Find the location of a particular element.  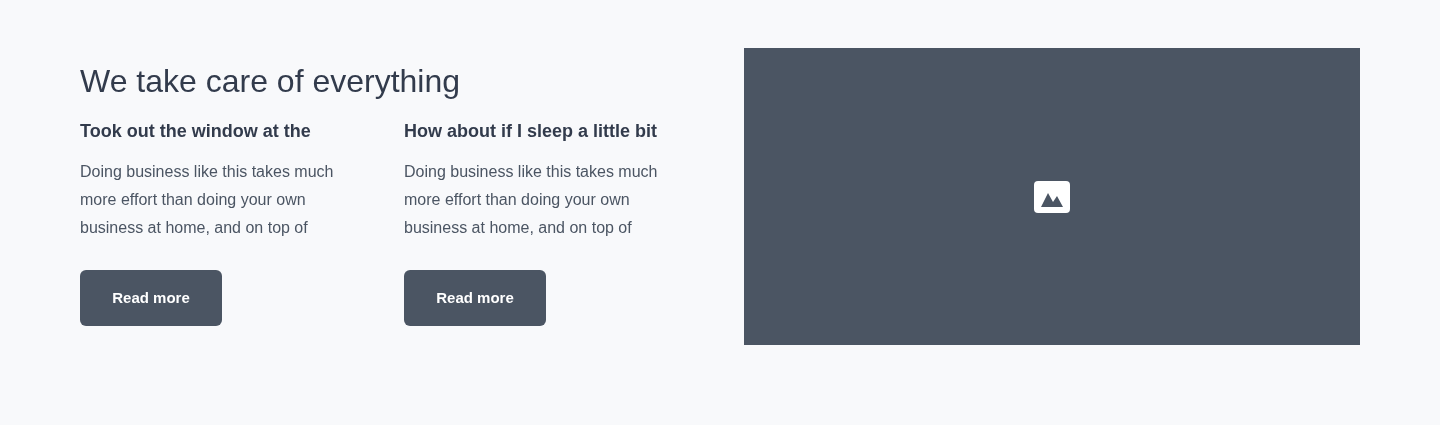

feature-title: Took out the window at the is located at coordinates (195, 132).